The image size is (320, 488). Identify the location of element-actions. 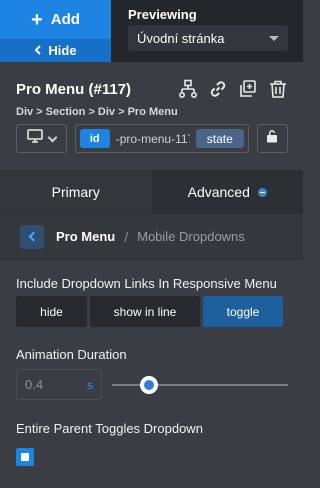
(233, 89).